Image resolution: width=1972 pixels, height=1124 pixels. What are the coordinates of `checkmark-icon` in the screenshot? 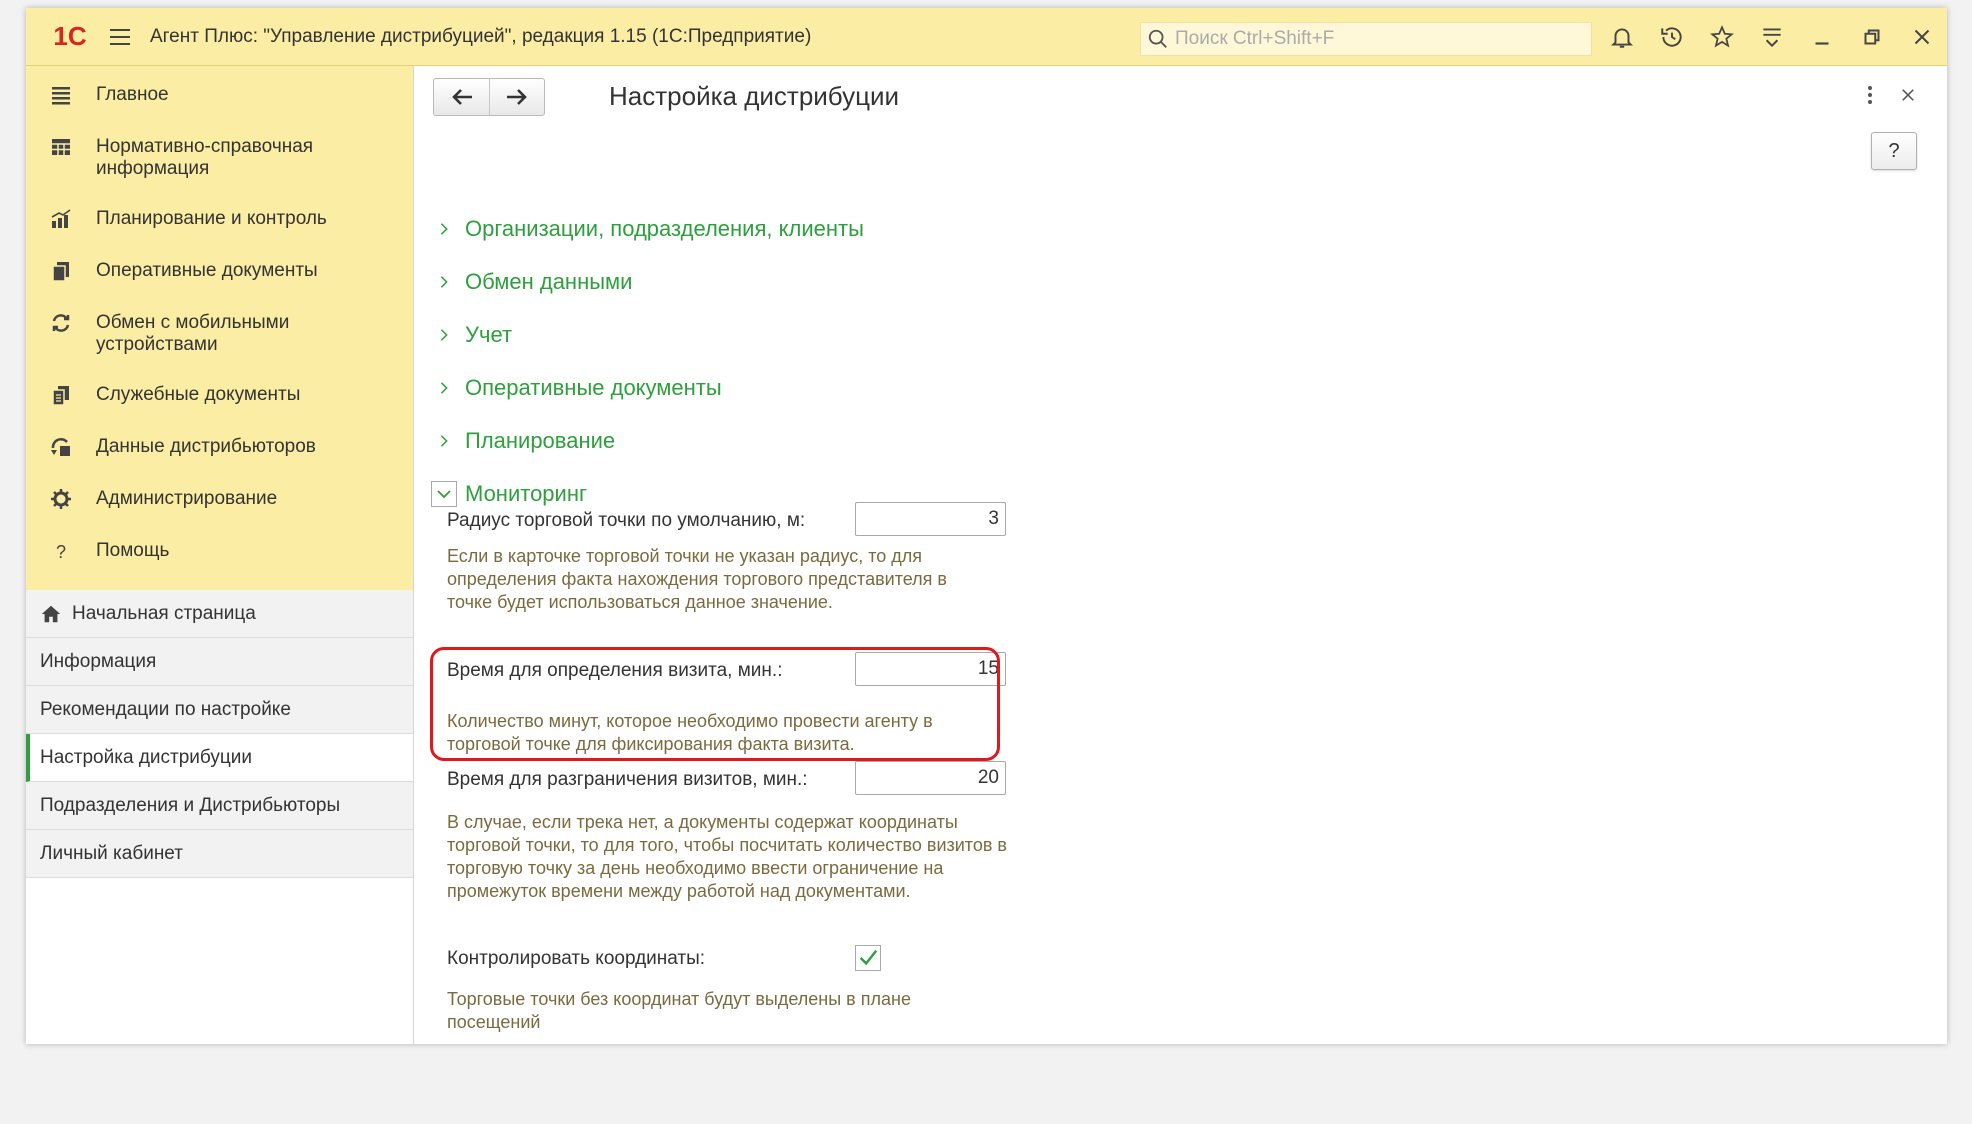 It's located at (868, 957).